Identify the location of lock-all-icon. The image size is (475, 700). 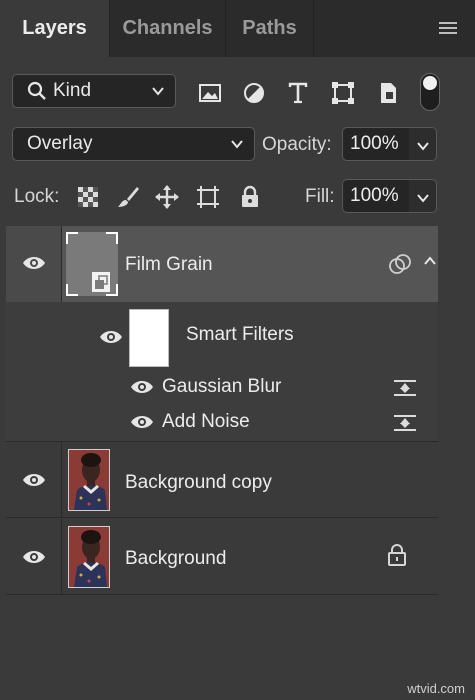
(250, 197).